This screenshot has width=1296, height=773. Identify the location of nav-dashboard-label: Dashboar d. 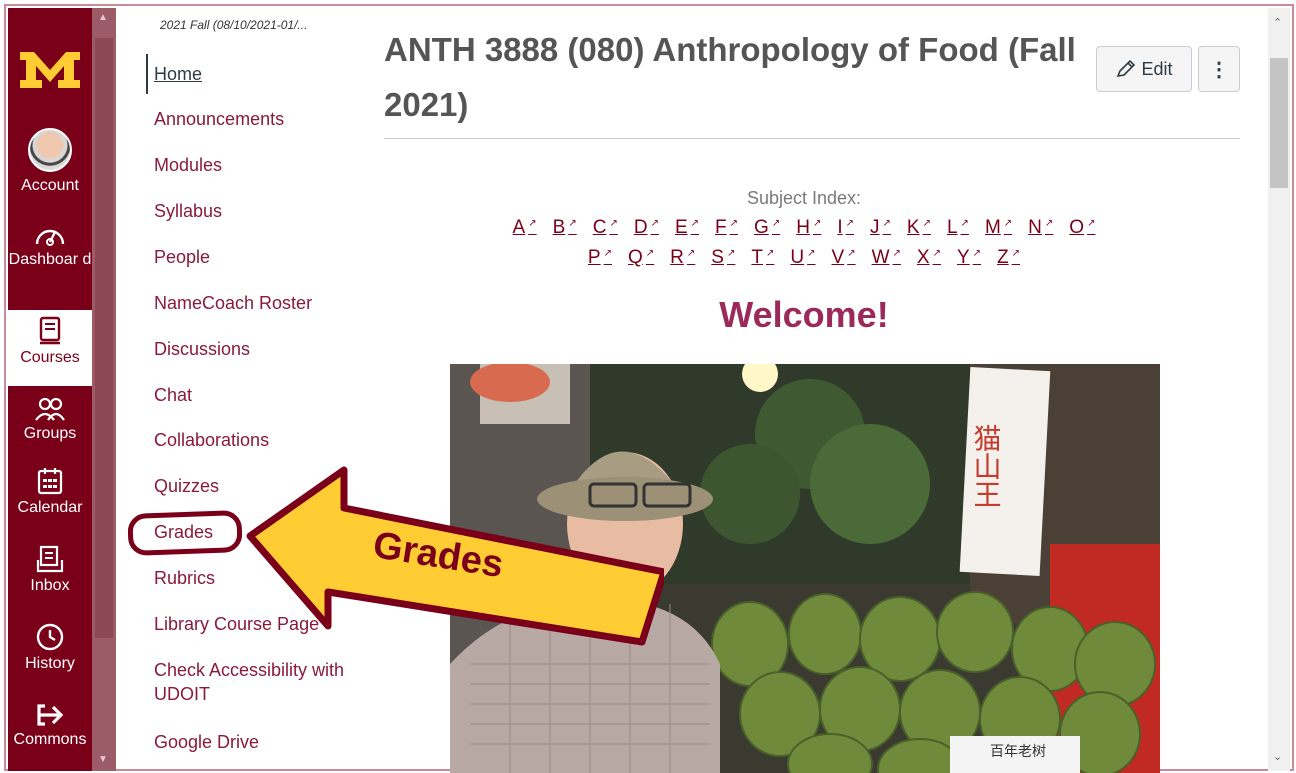
(50, 259).